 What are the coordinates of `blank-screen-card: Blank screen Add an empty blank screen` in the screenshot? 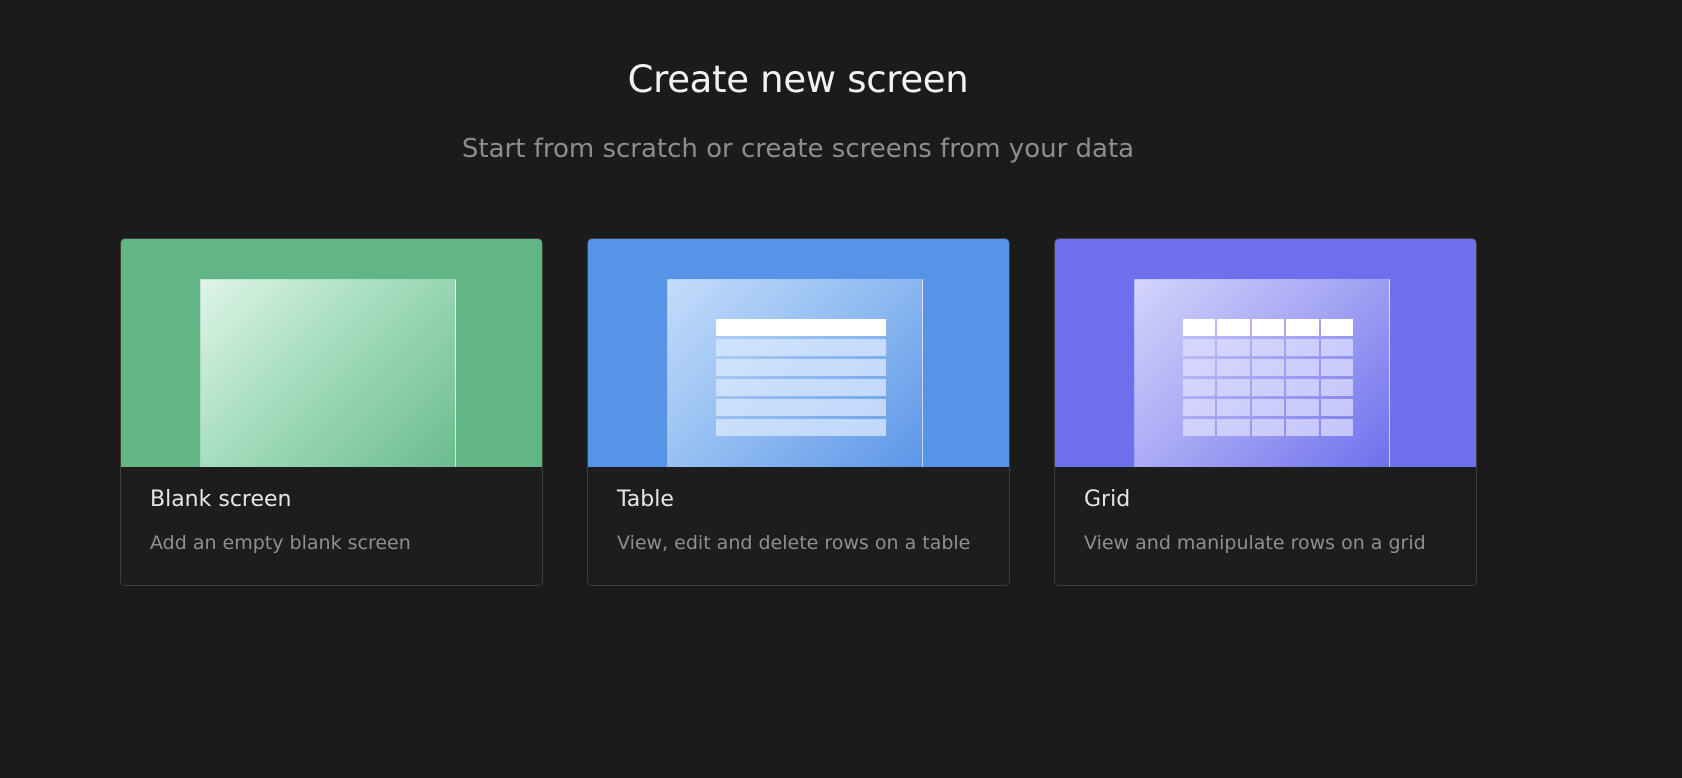 It's located at (331, 412).